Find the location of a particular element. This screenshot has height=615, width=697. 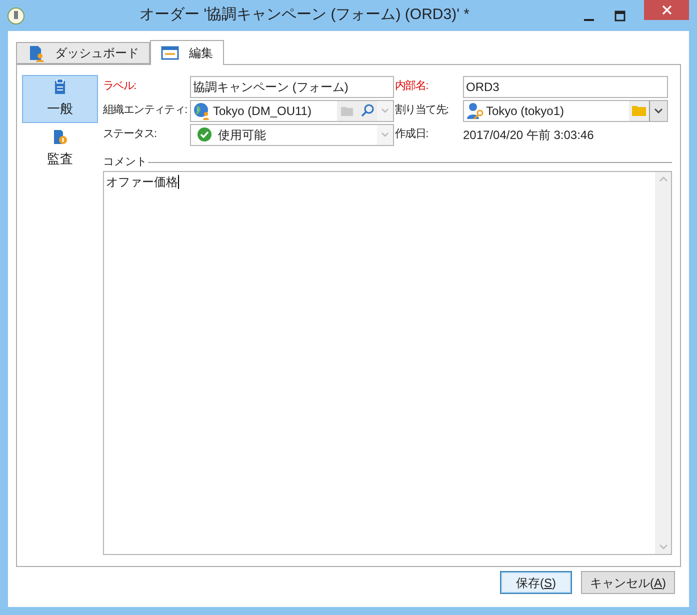

dialog-button: キャンセル(A) is located at coordinates (627, 582).